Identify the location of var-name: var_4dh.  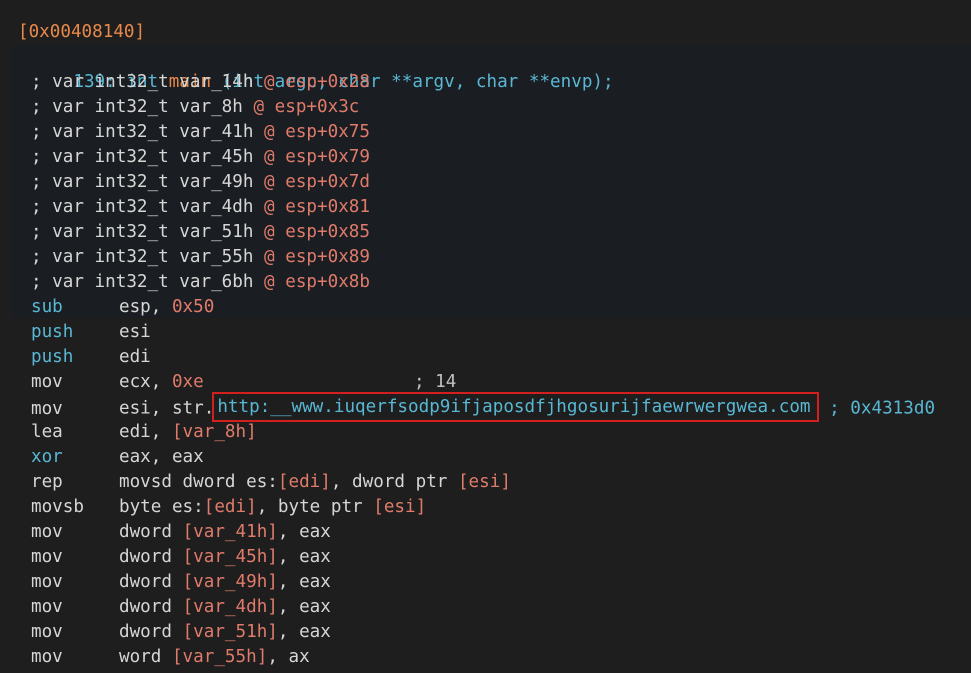
(216, 207).